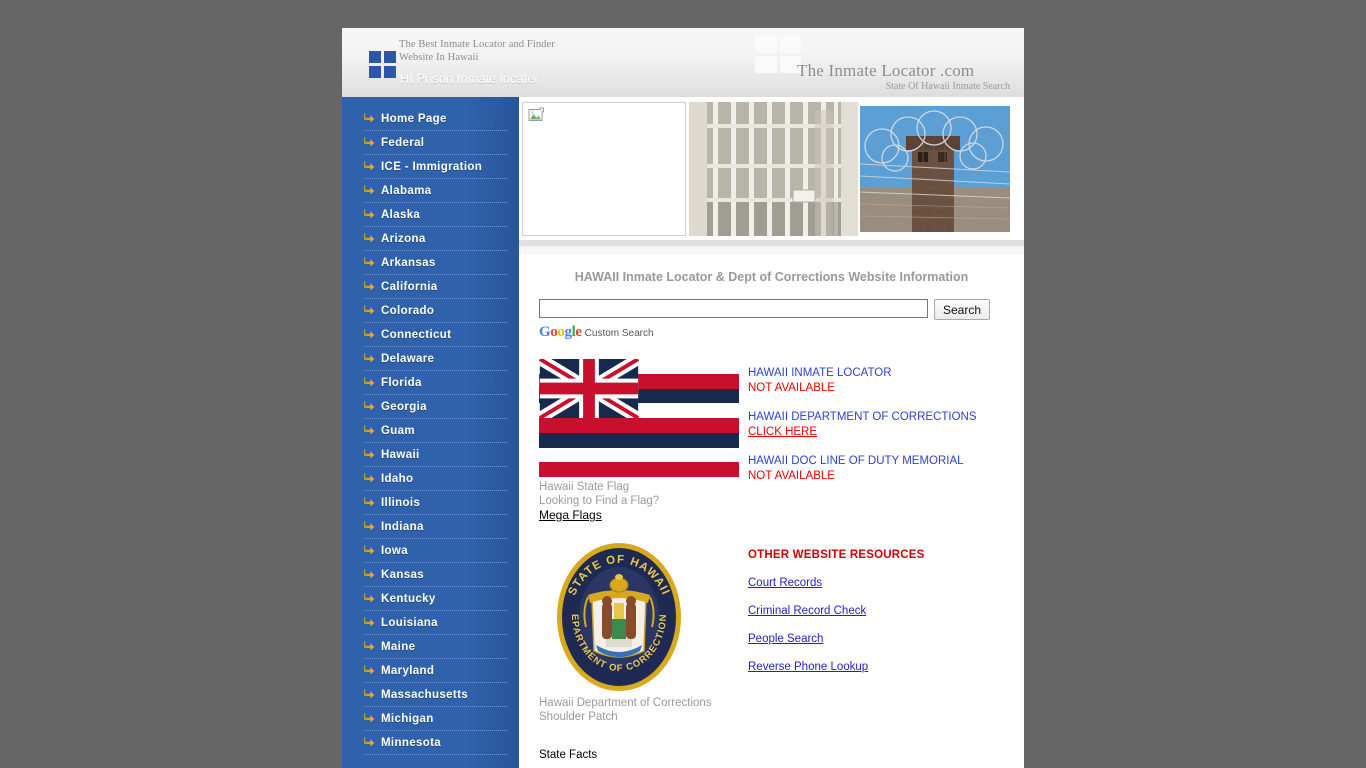  What do you see at coordinates (878, 583) in the screenshot?
I see `resource-link-court-records: Court Records` at bounding box center [878, 583].